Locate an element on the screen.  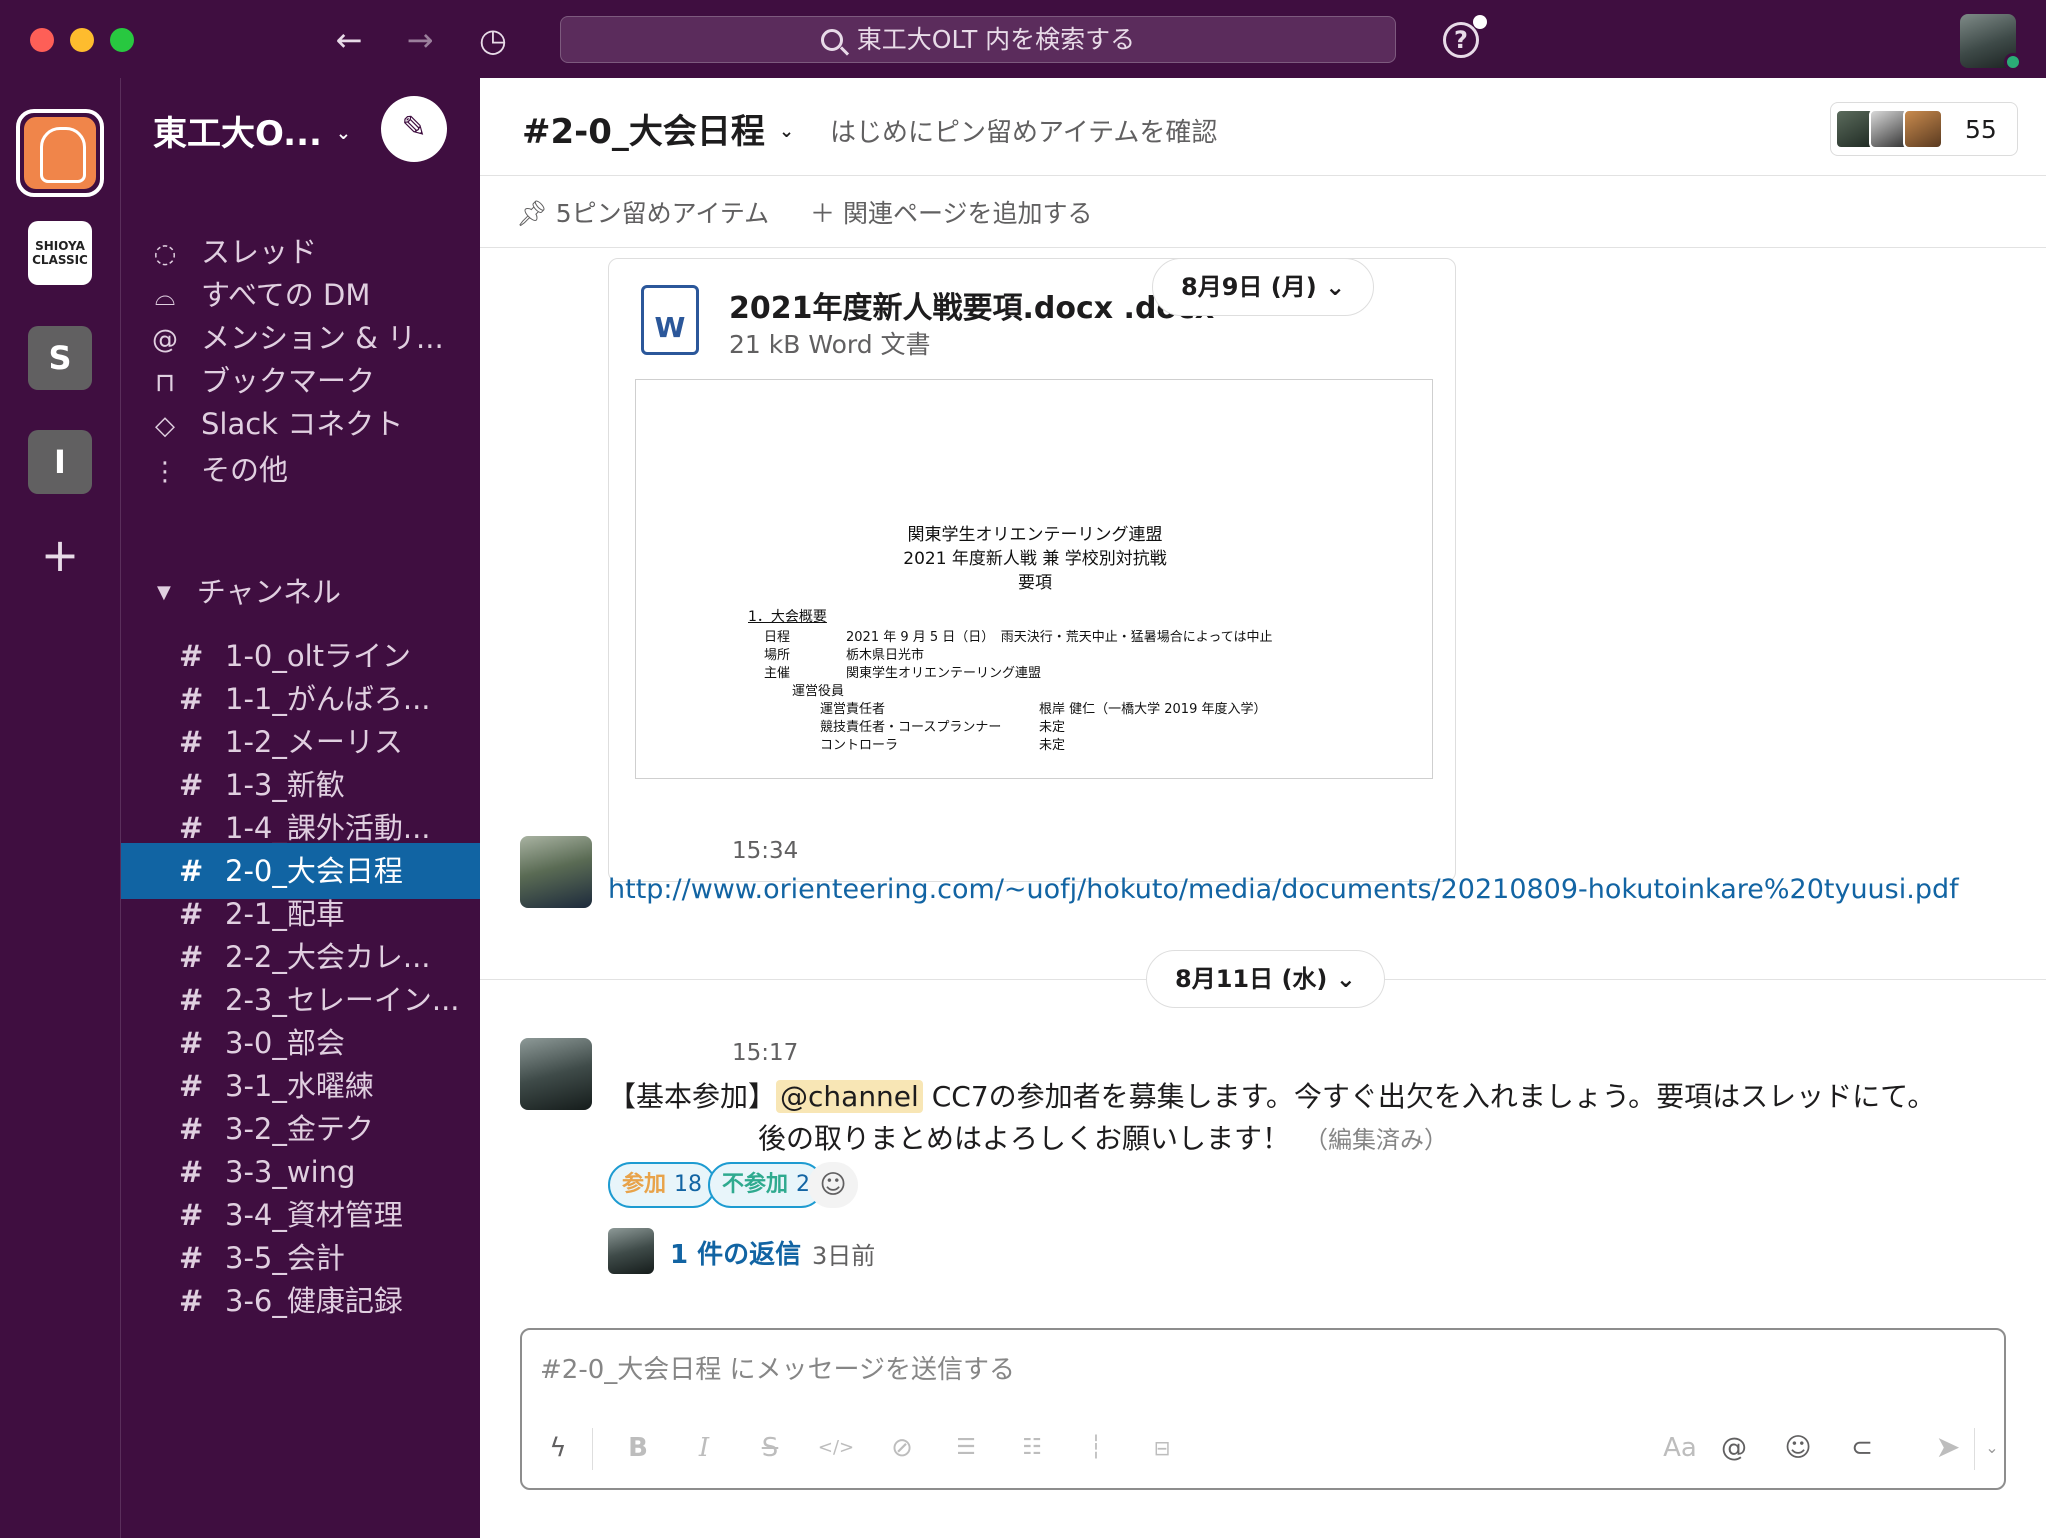
compose-button: ✎ is located at coordinates (414, 129).